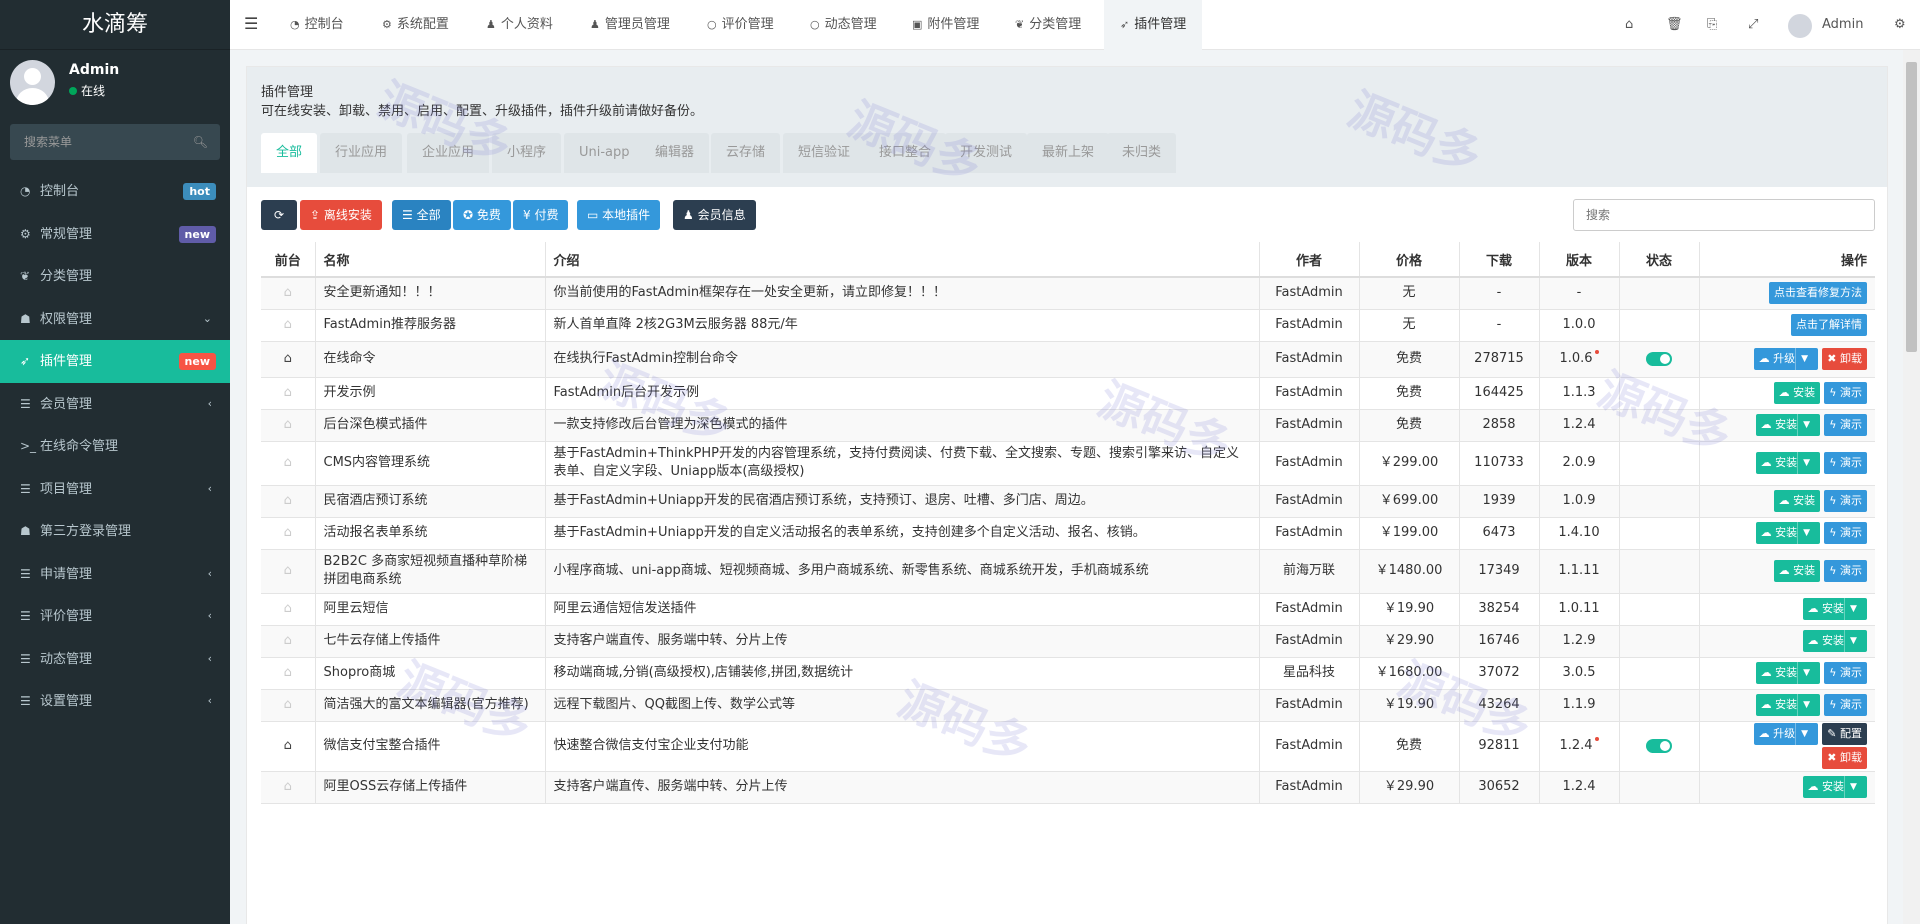 This screenshot has width=1920, height=924. I want to click on tab-addon: ➶ 插件管理, so click(1153, 25).